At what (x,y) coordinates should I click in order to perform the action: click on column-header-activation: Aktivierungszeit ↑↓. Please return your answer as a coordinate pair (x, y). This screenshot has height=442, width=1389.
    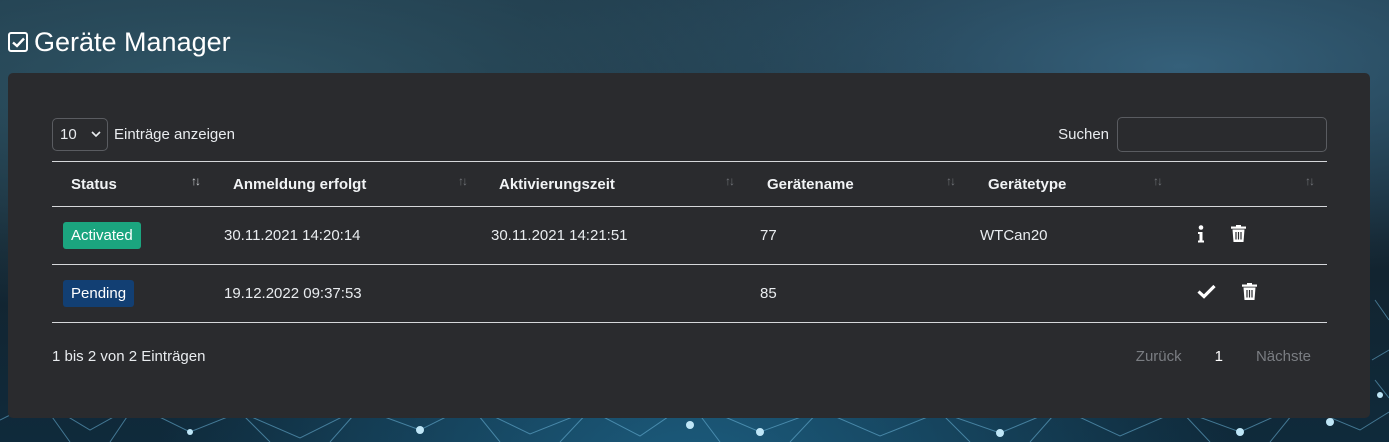
    Looking at the image, I should click on (614, 184).